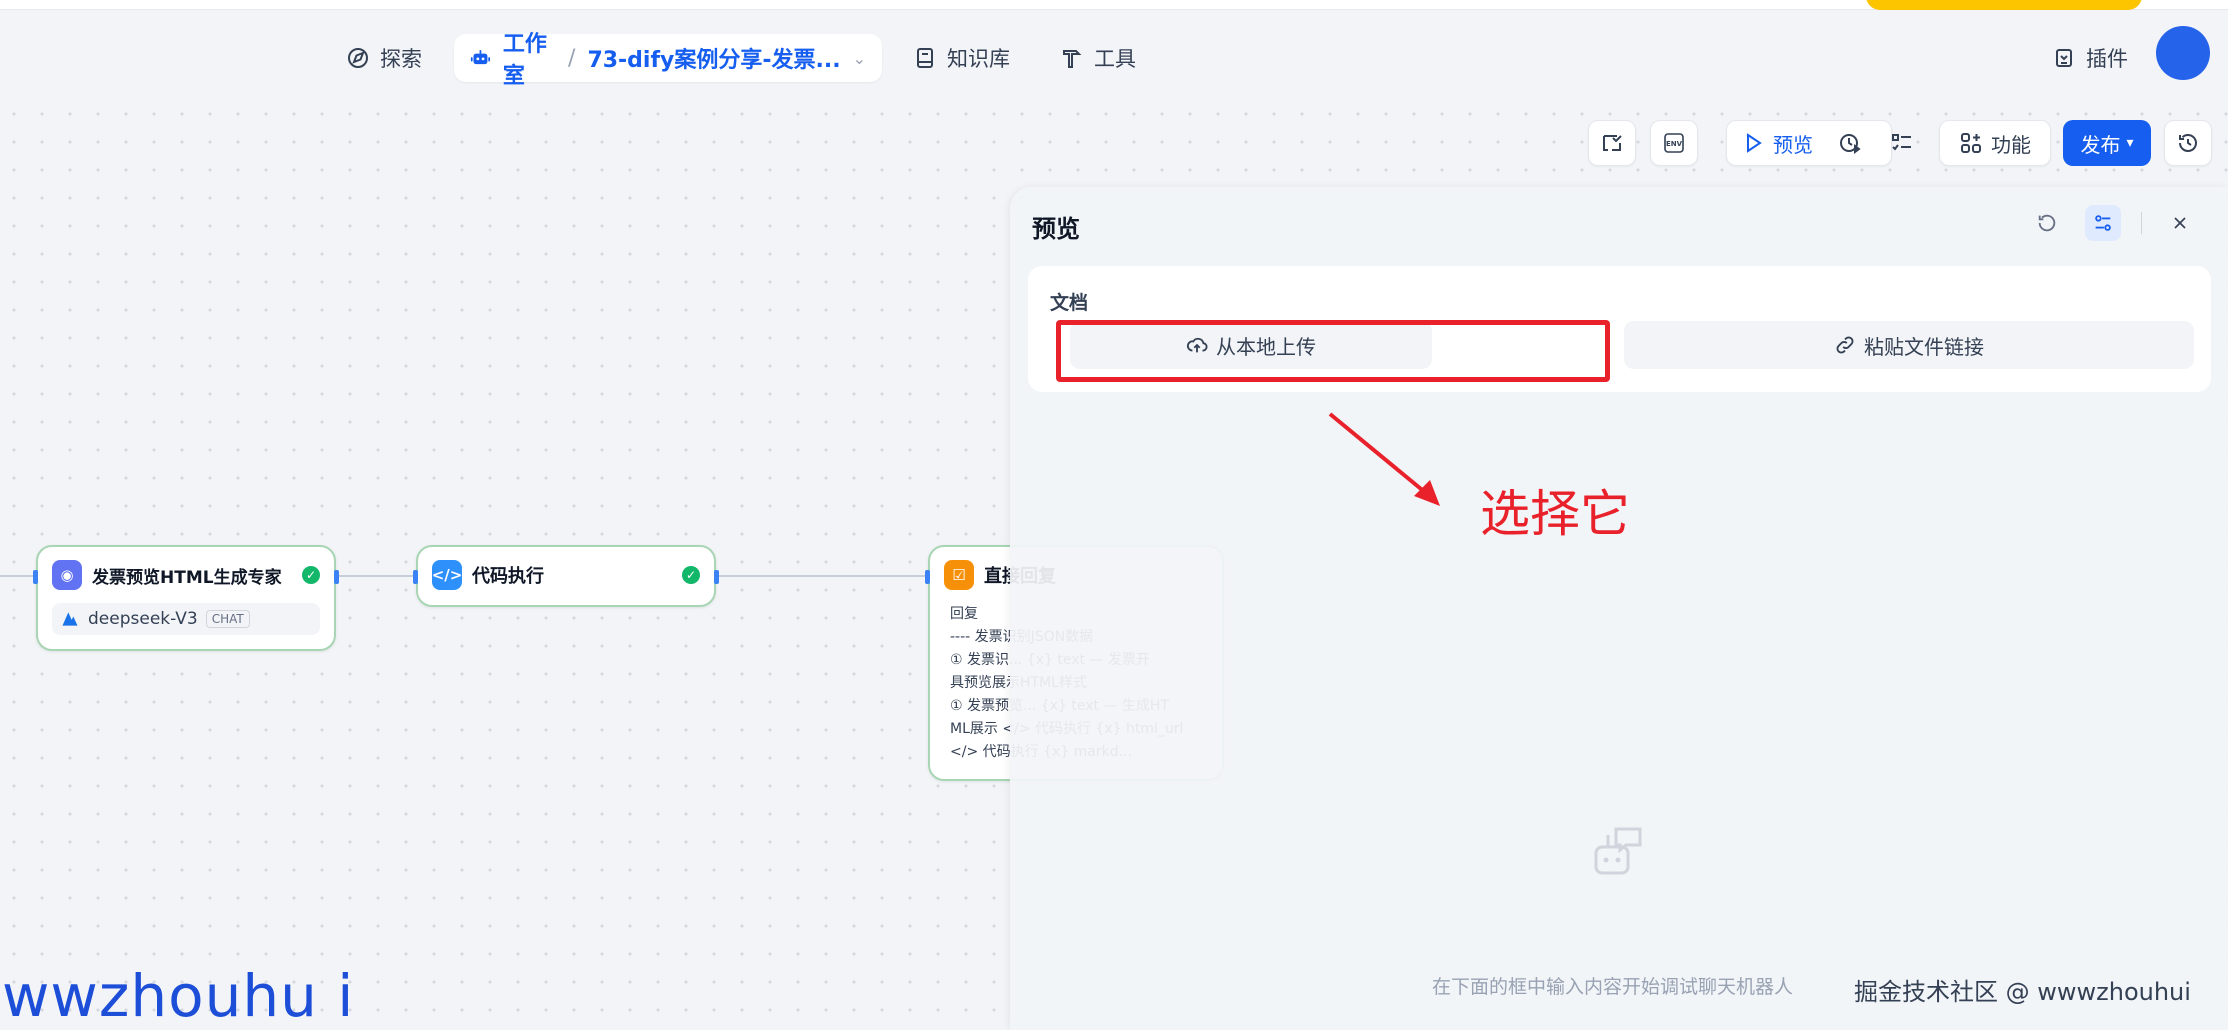 Image resolution: width=2228 pixels, height=1030 pixels. Describe the element at coordinates (1793, 144) in the screenshot. I see `preview-label: 预览` at that location.